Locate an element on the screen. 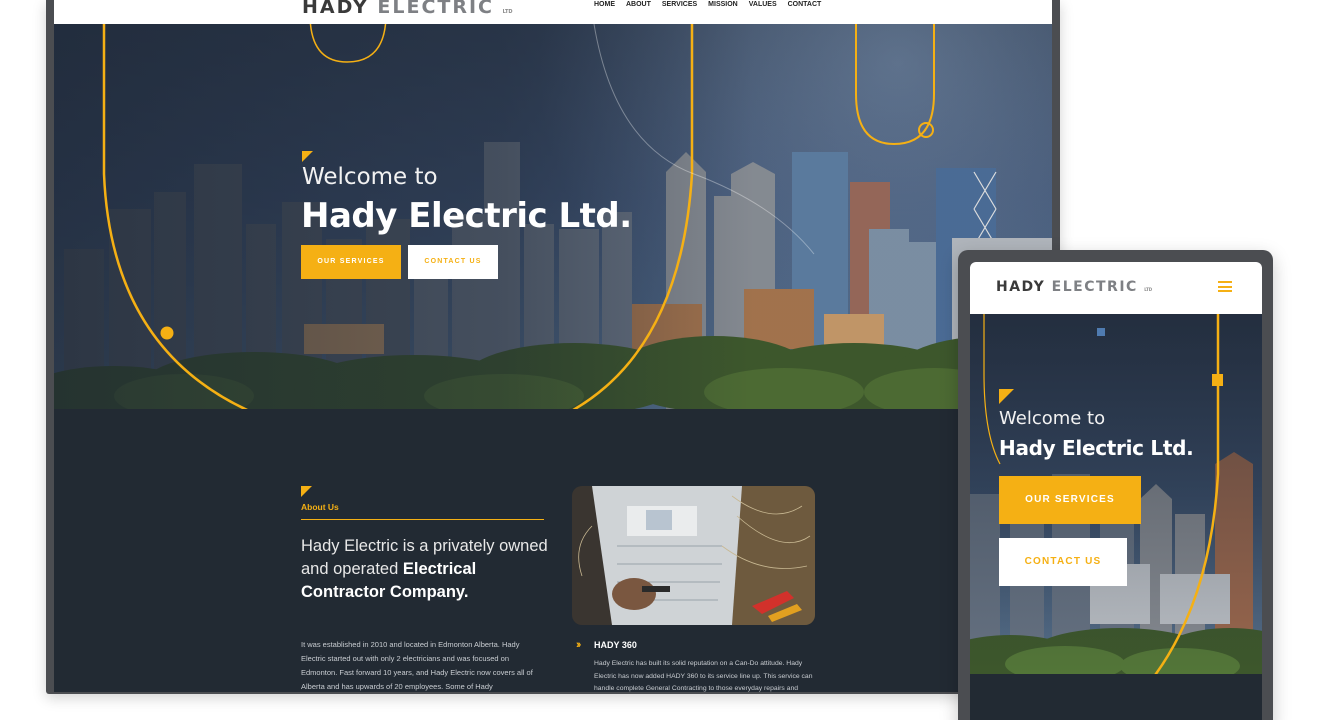 The image size is (1320, 720). site-logo: HADY ELECTRIC LTD is located at coordinates (407, 9).